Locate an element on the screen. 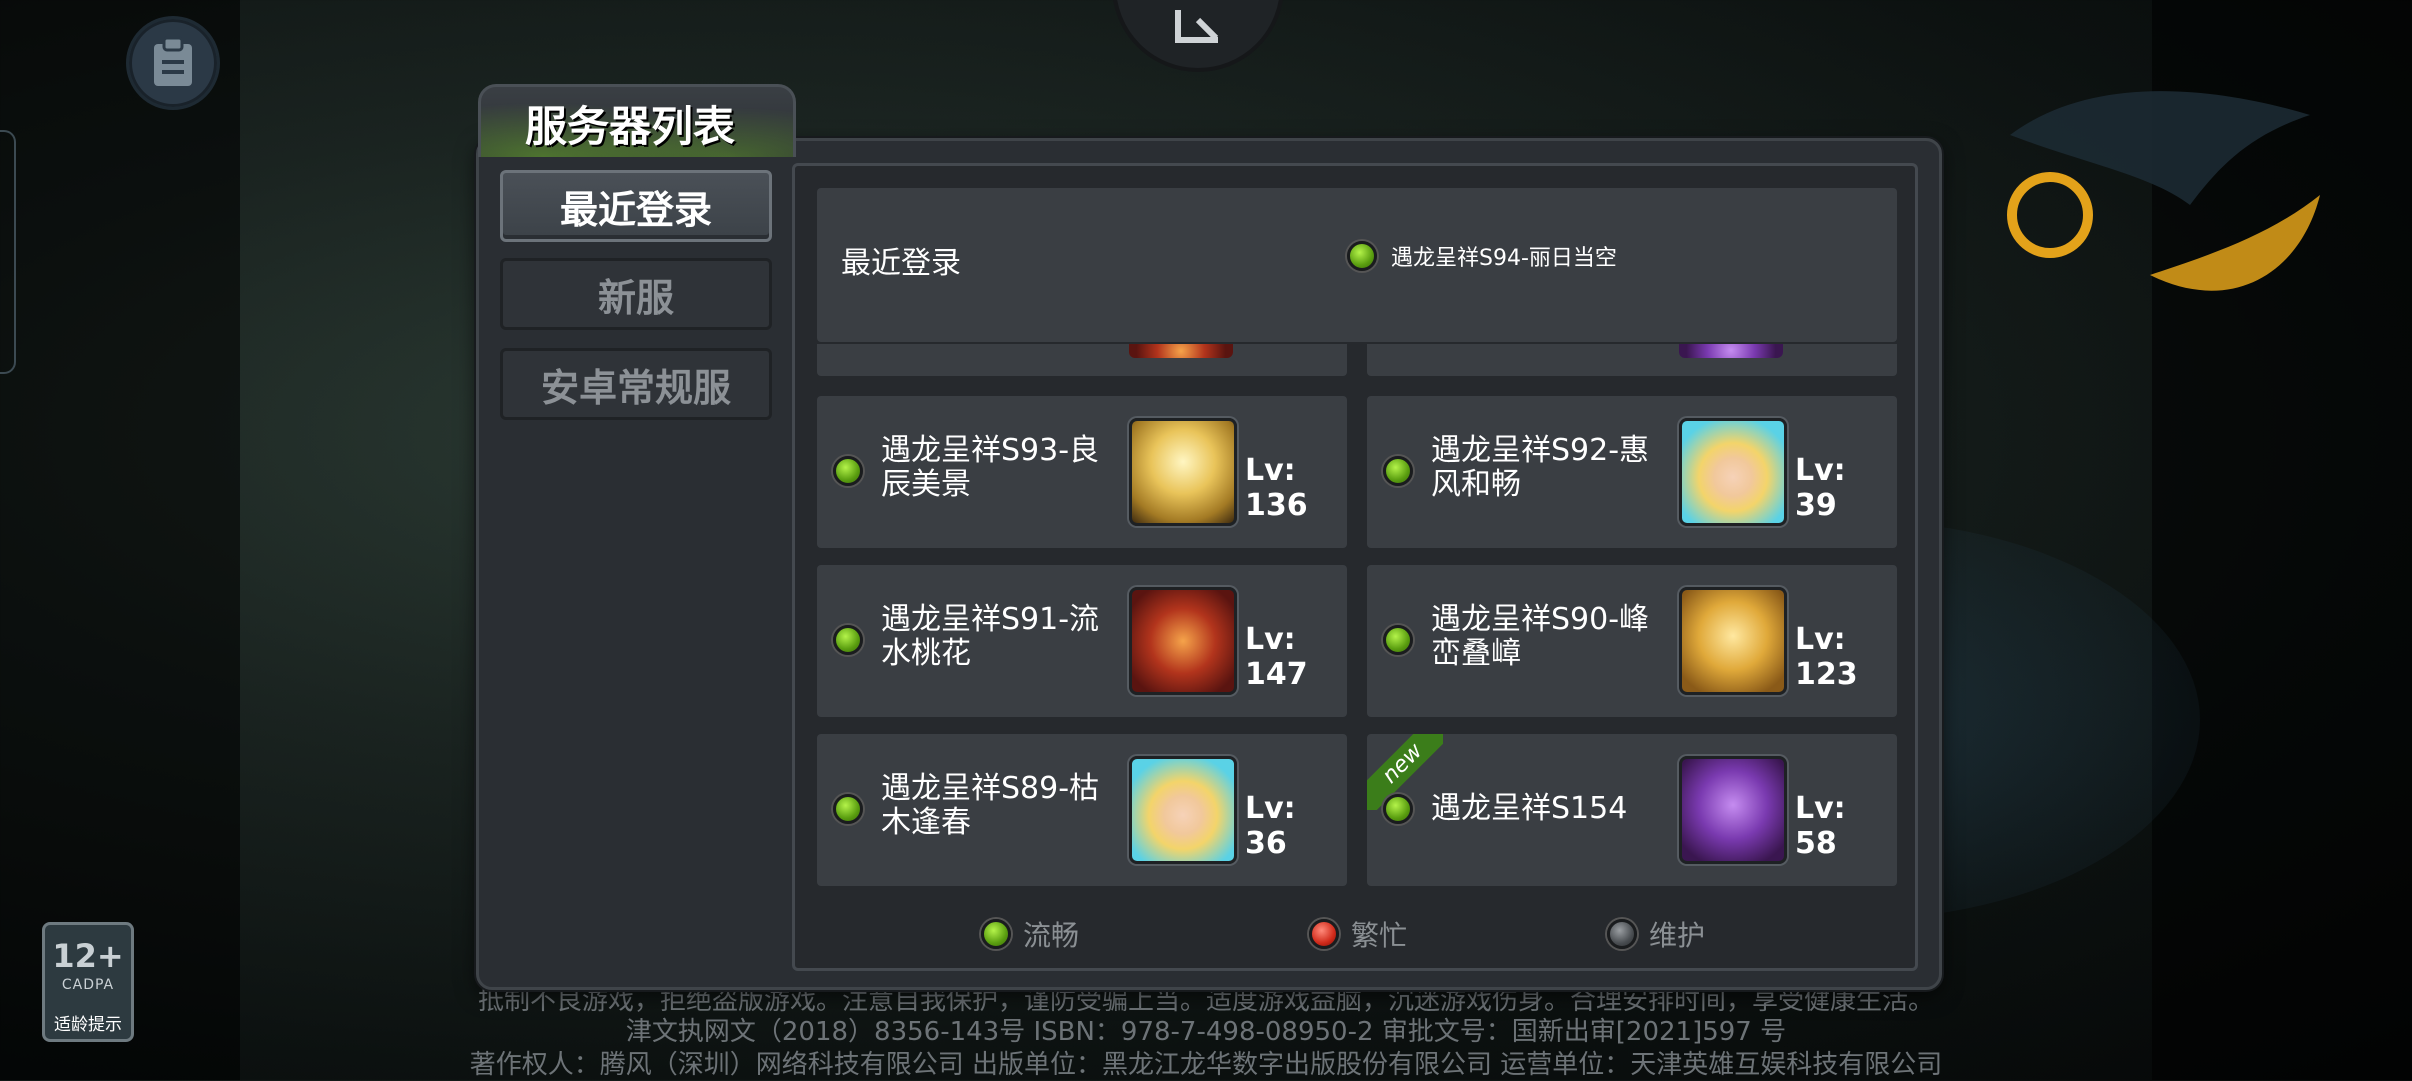 The height and width of the screenshot is (1081, 2412). legend-busy: 繁忙 is located at coordinates (1358, 934).